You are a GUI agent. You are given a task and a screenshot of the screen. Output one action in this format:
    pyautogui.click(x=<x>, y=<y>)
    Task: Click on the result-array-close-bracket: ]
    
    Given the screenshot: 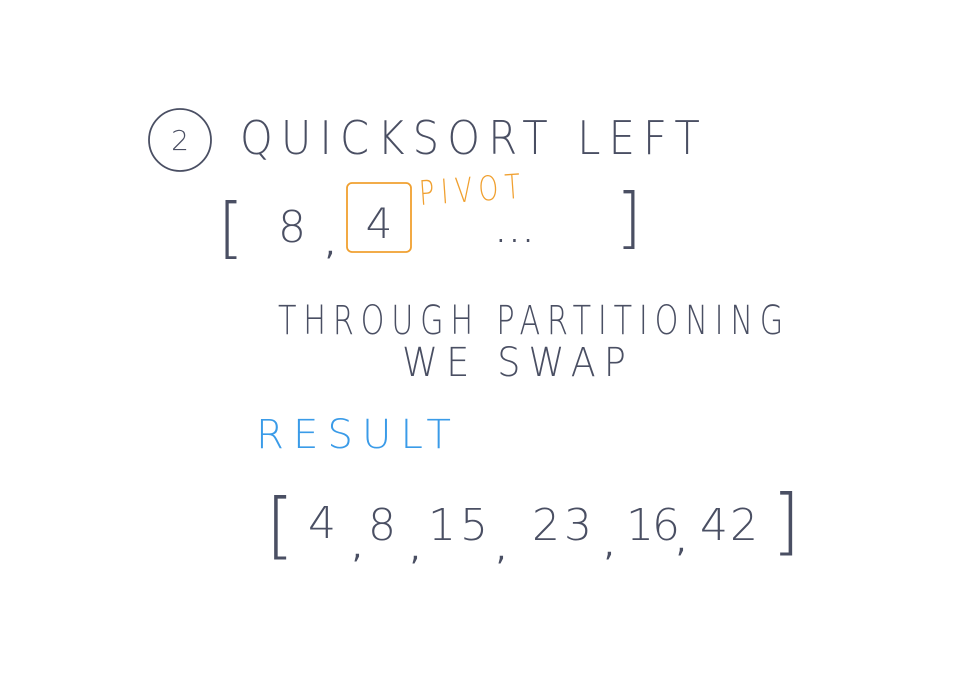 What is the action you would take?
    pyautogui.click(x=786, y=521)
    